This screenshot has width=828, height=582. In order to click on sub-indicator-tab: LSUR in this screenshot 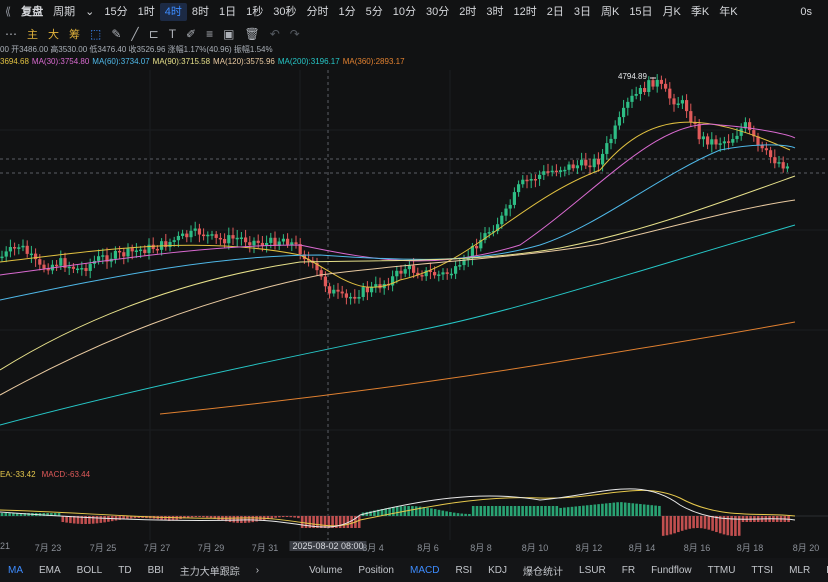, I will do `click(592, 570)`.